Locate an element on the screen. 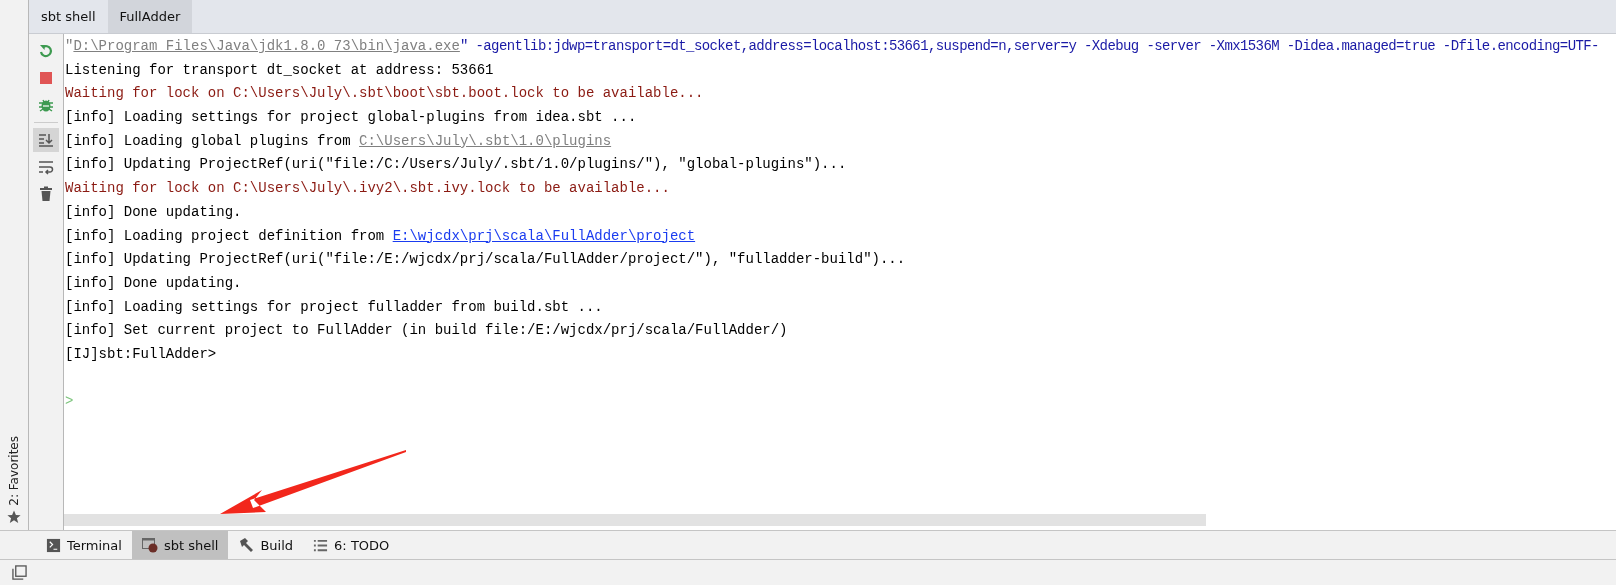 The image size is (1616, 585). input-prompt: > is located at coordinates (69, 401).